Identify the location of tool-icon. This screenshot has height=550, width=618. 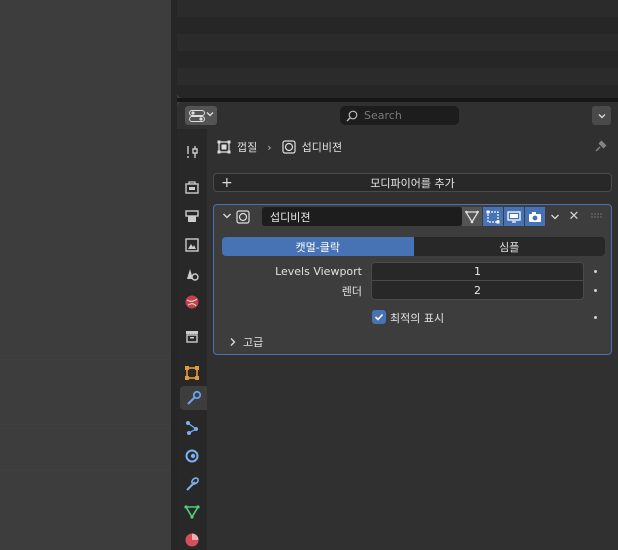
(192, 152).